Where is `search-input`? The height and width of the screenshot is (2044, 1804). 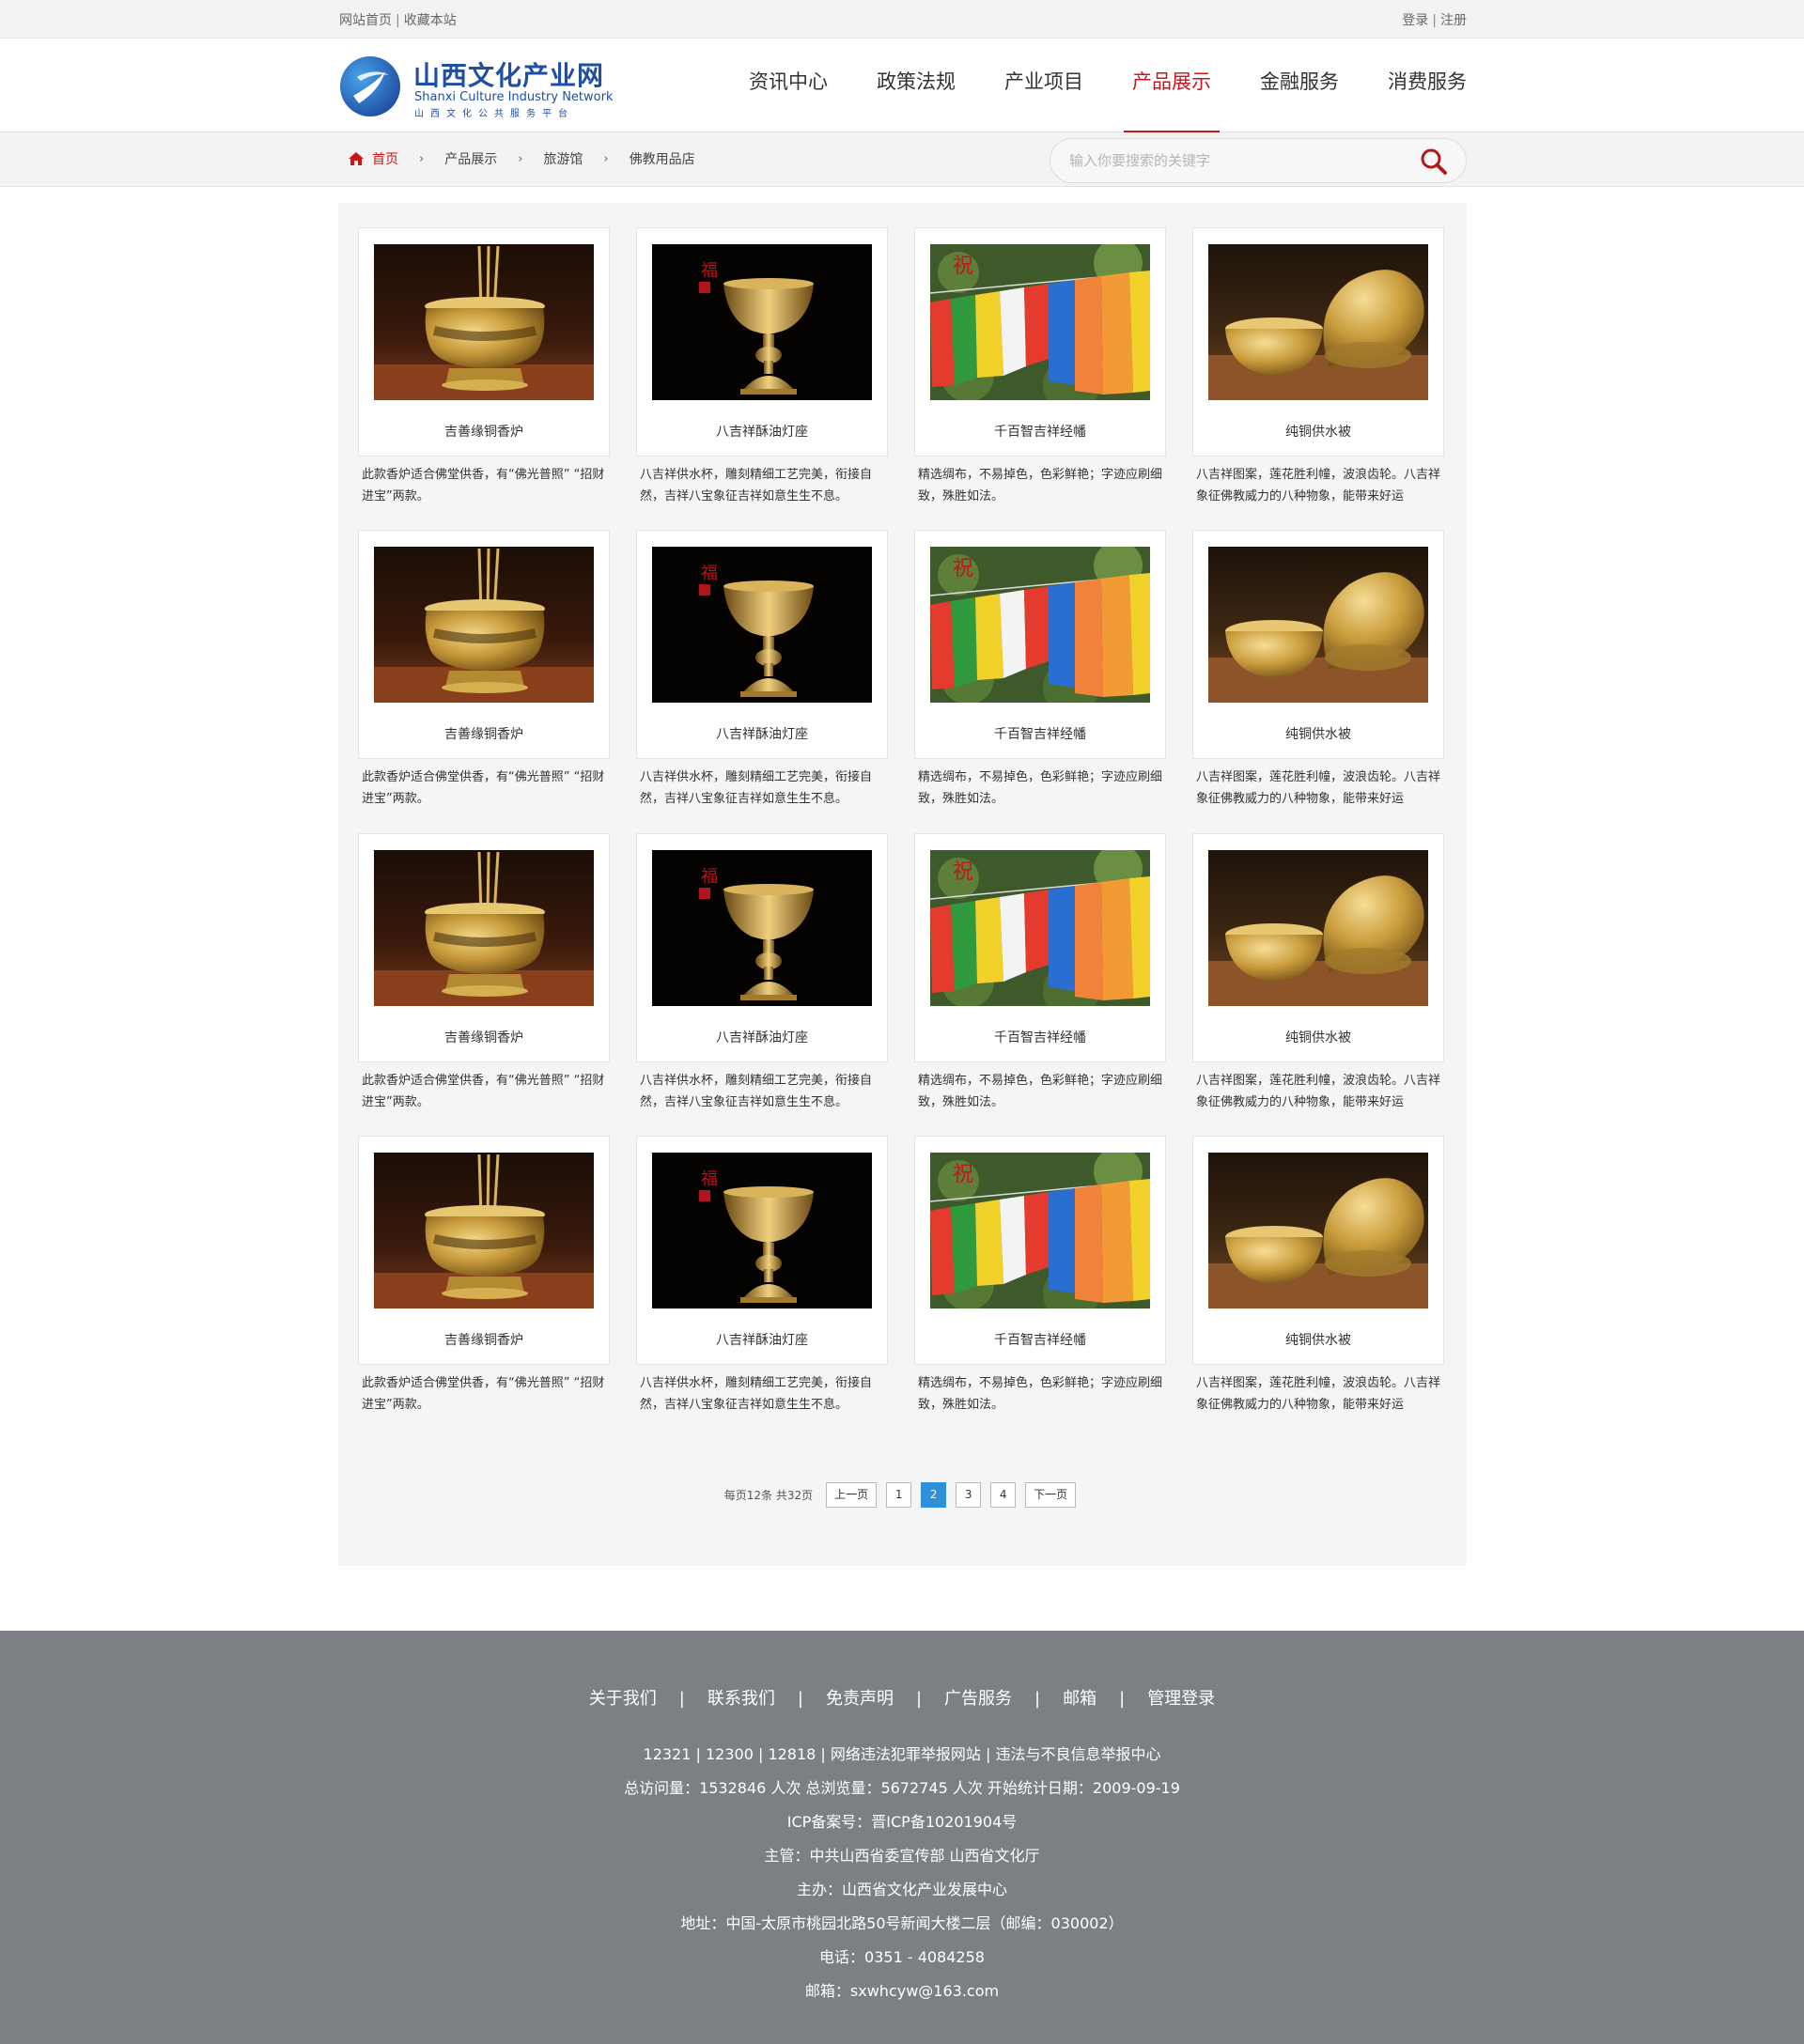 search-input is located at coordinates (1238, 160).